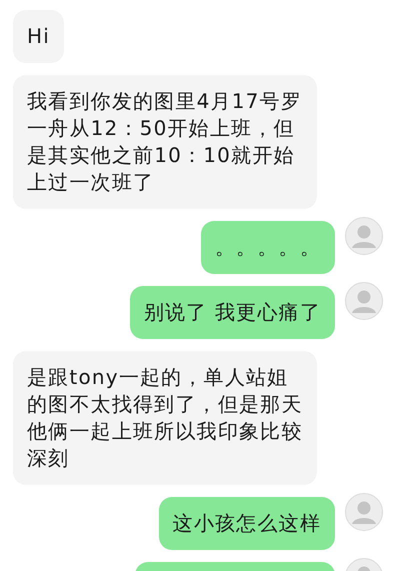 The height and width of the screenshot is (571, 400). I want to click on received-message-bubble: Hi, so click(38, 36).